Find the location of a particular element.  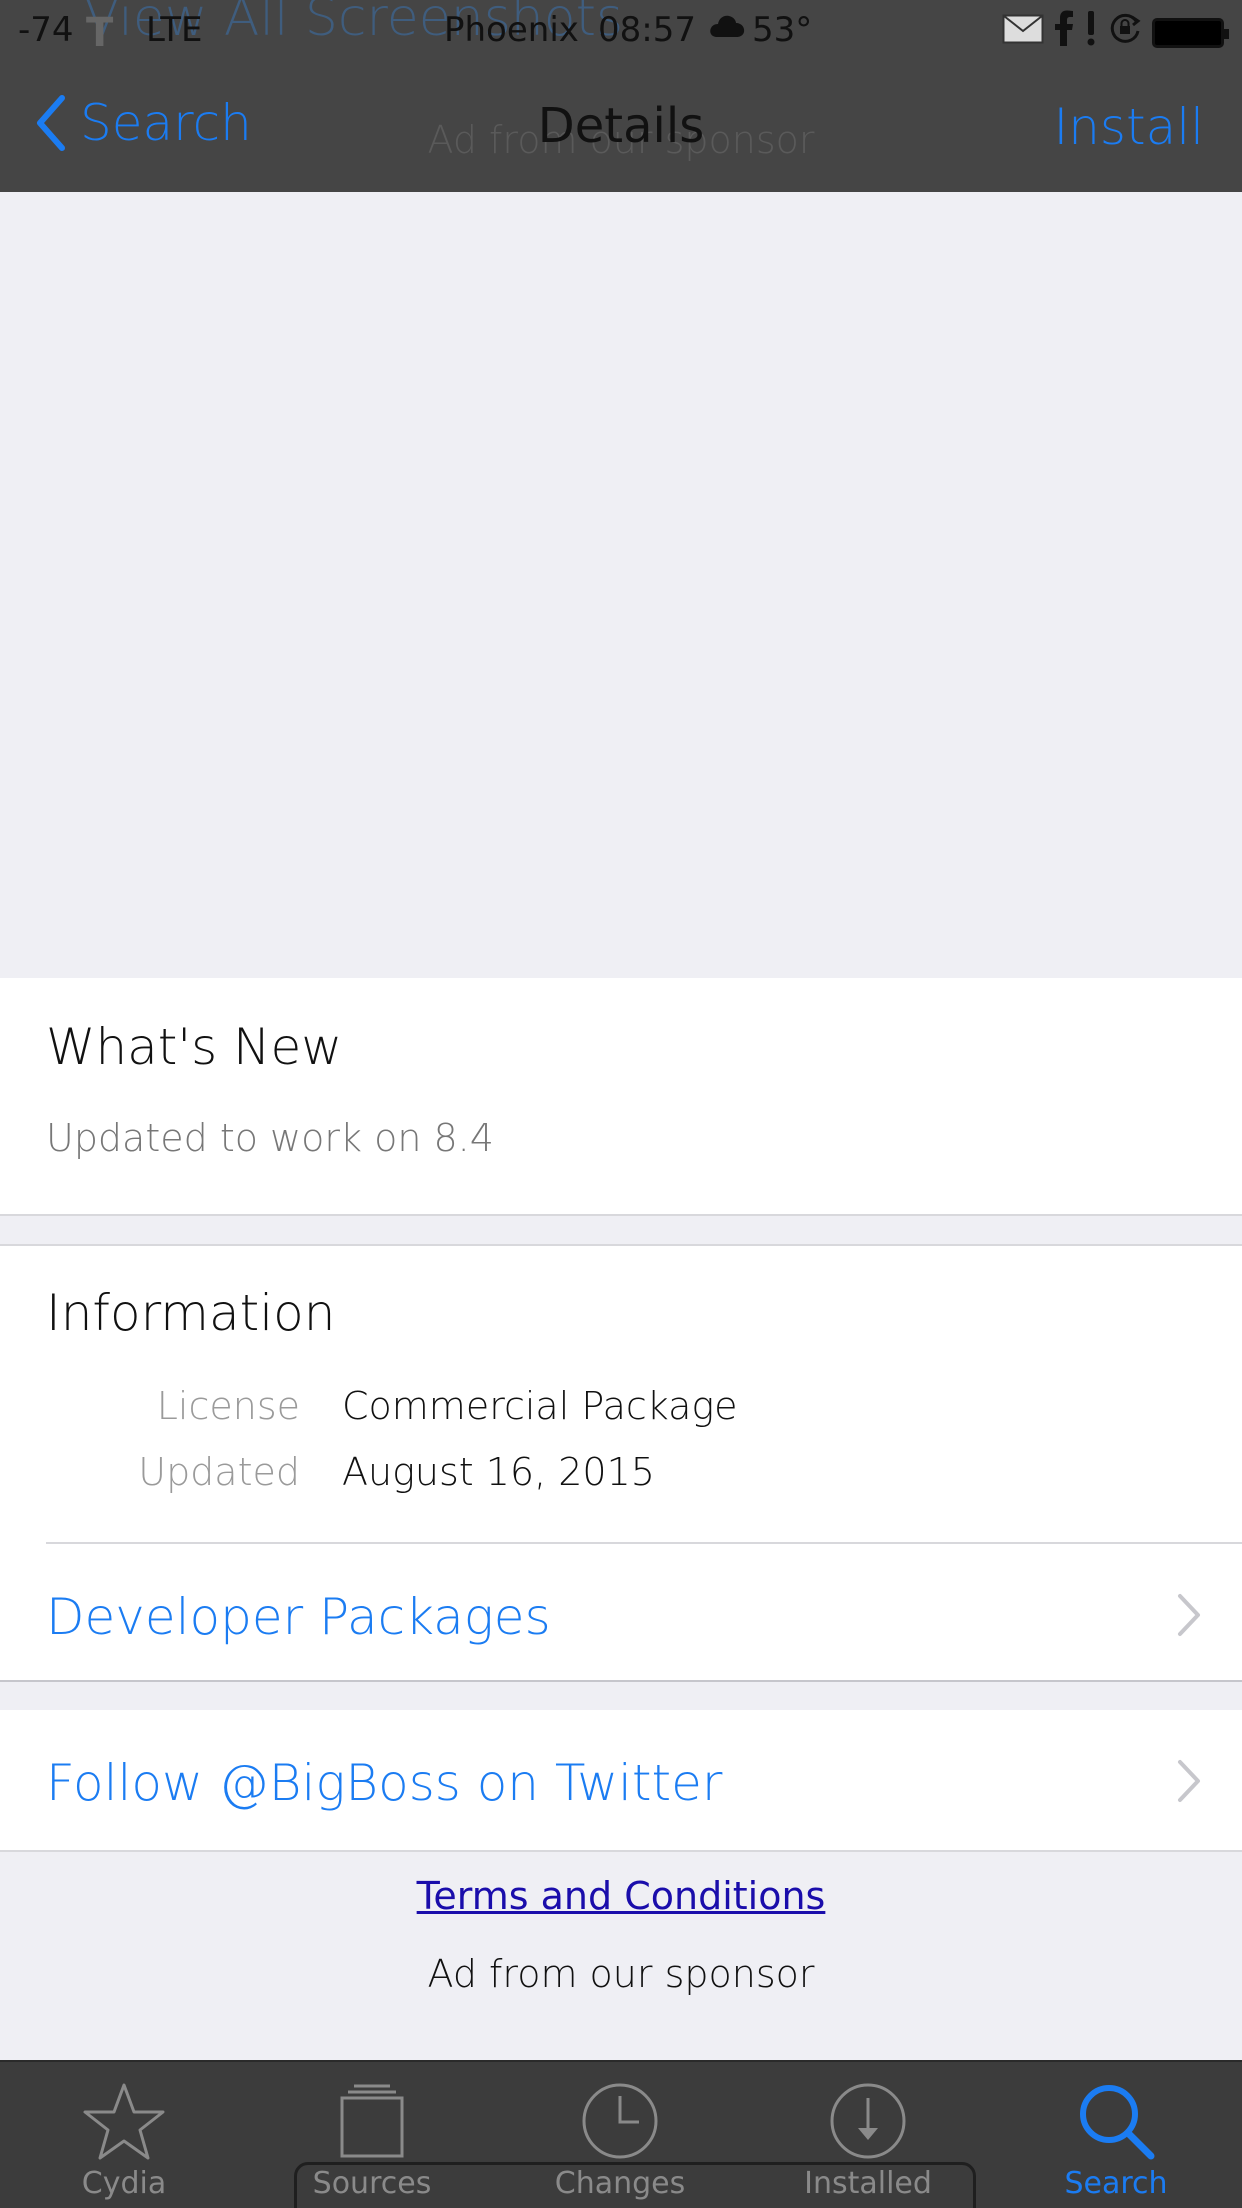

download-icon is located at coordinates (868, 2121).